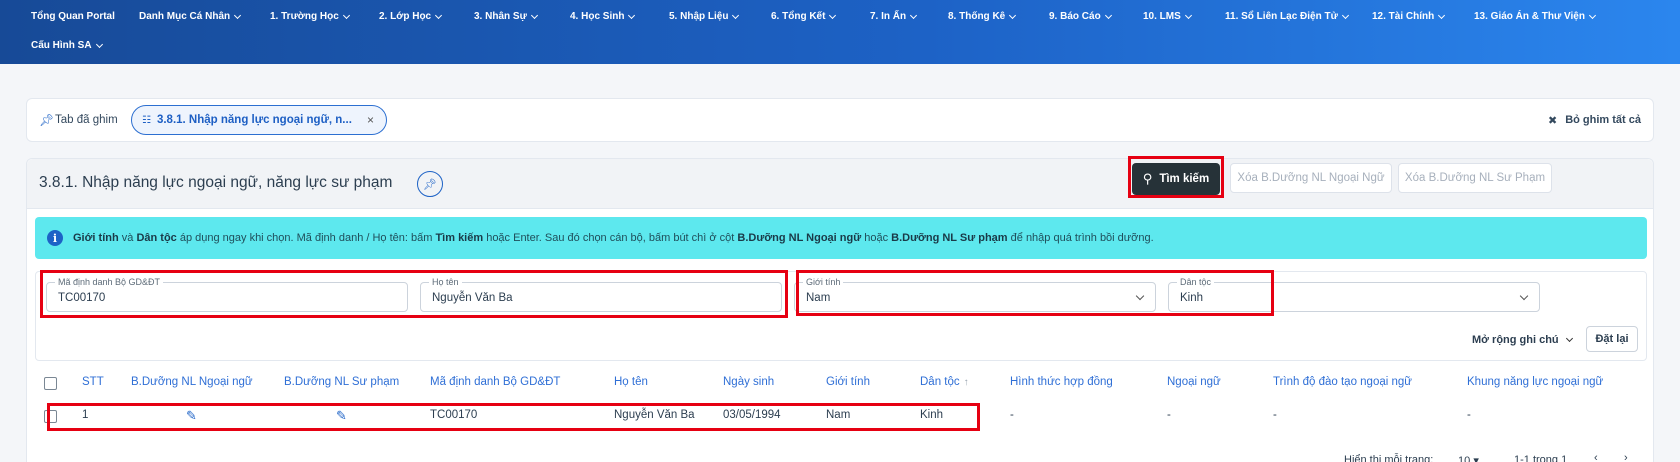 This screenshot has width=1680, height=462. What do you see at coordinates (848, 382) in the screenshot?
I see `column-header-gender: Giới tính` at bounding box center [848, 382].